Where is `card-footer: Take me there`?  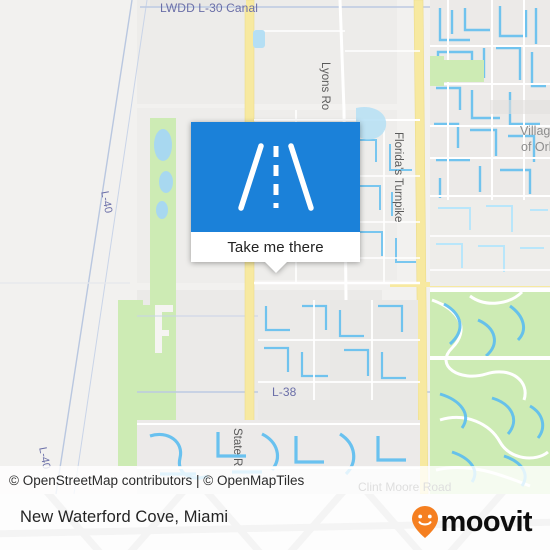 card-footer: Take me there is located at coordinates (275, 252).